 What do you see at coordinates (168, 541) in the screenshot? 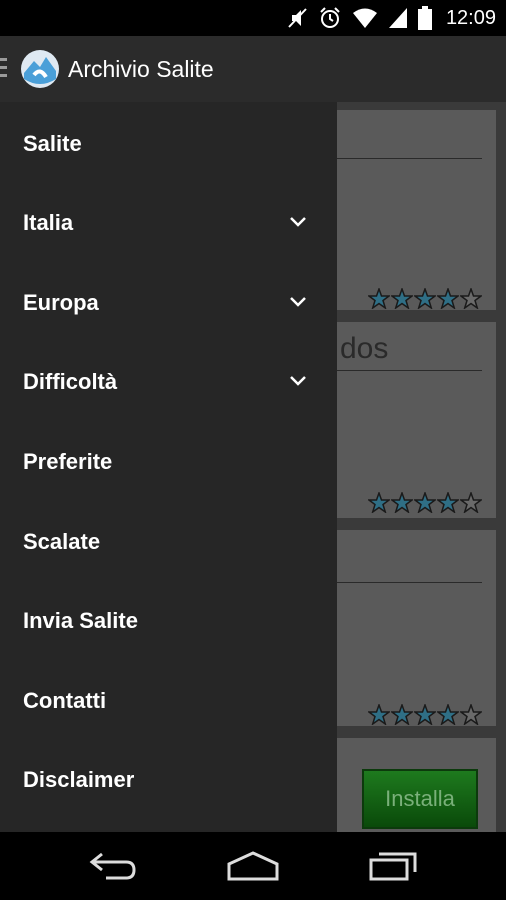
I see `drawer-item-scalate: Scalate` at bounding box center [168, 541].